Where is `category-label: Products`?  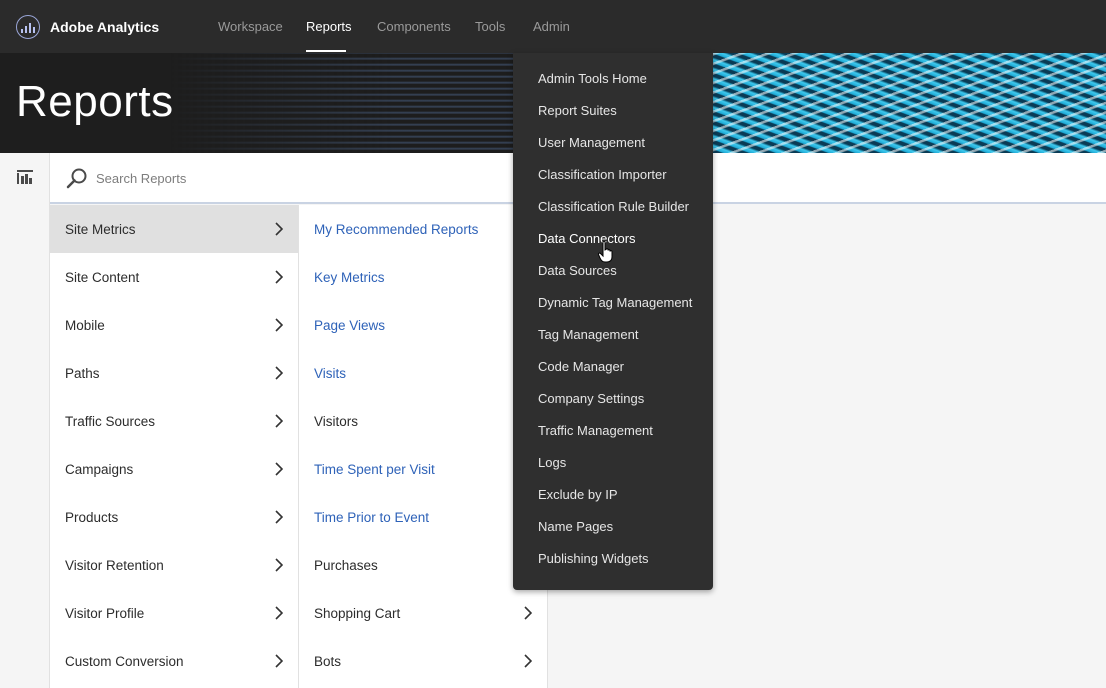
category-label: Products is located at coordinates (92, 517).